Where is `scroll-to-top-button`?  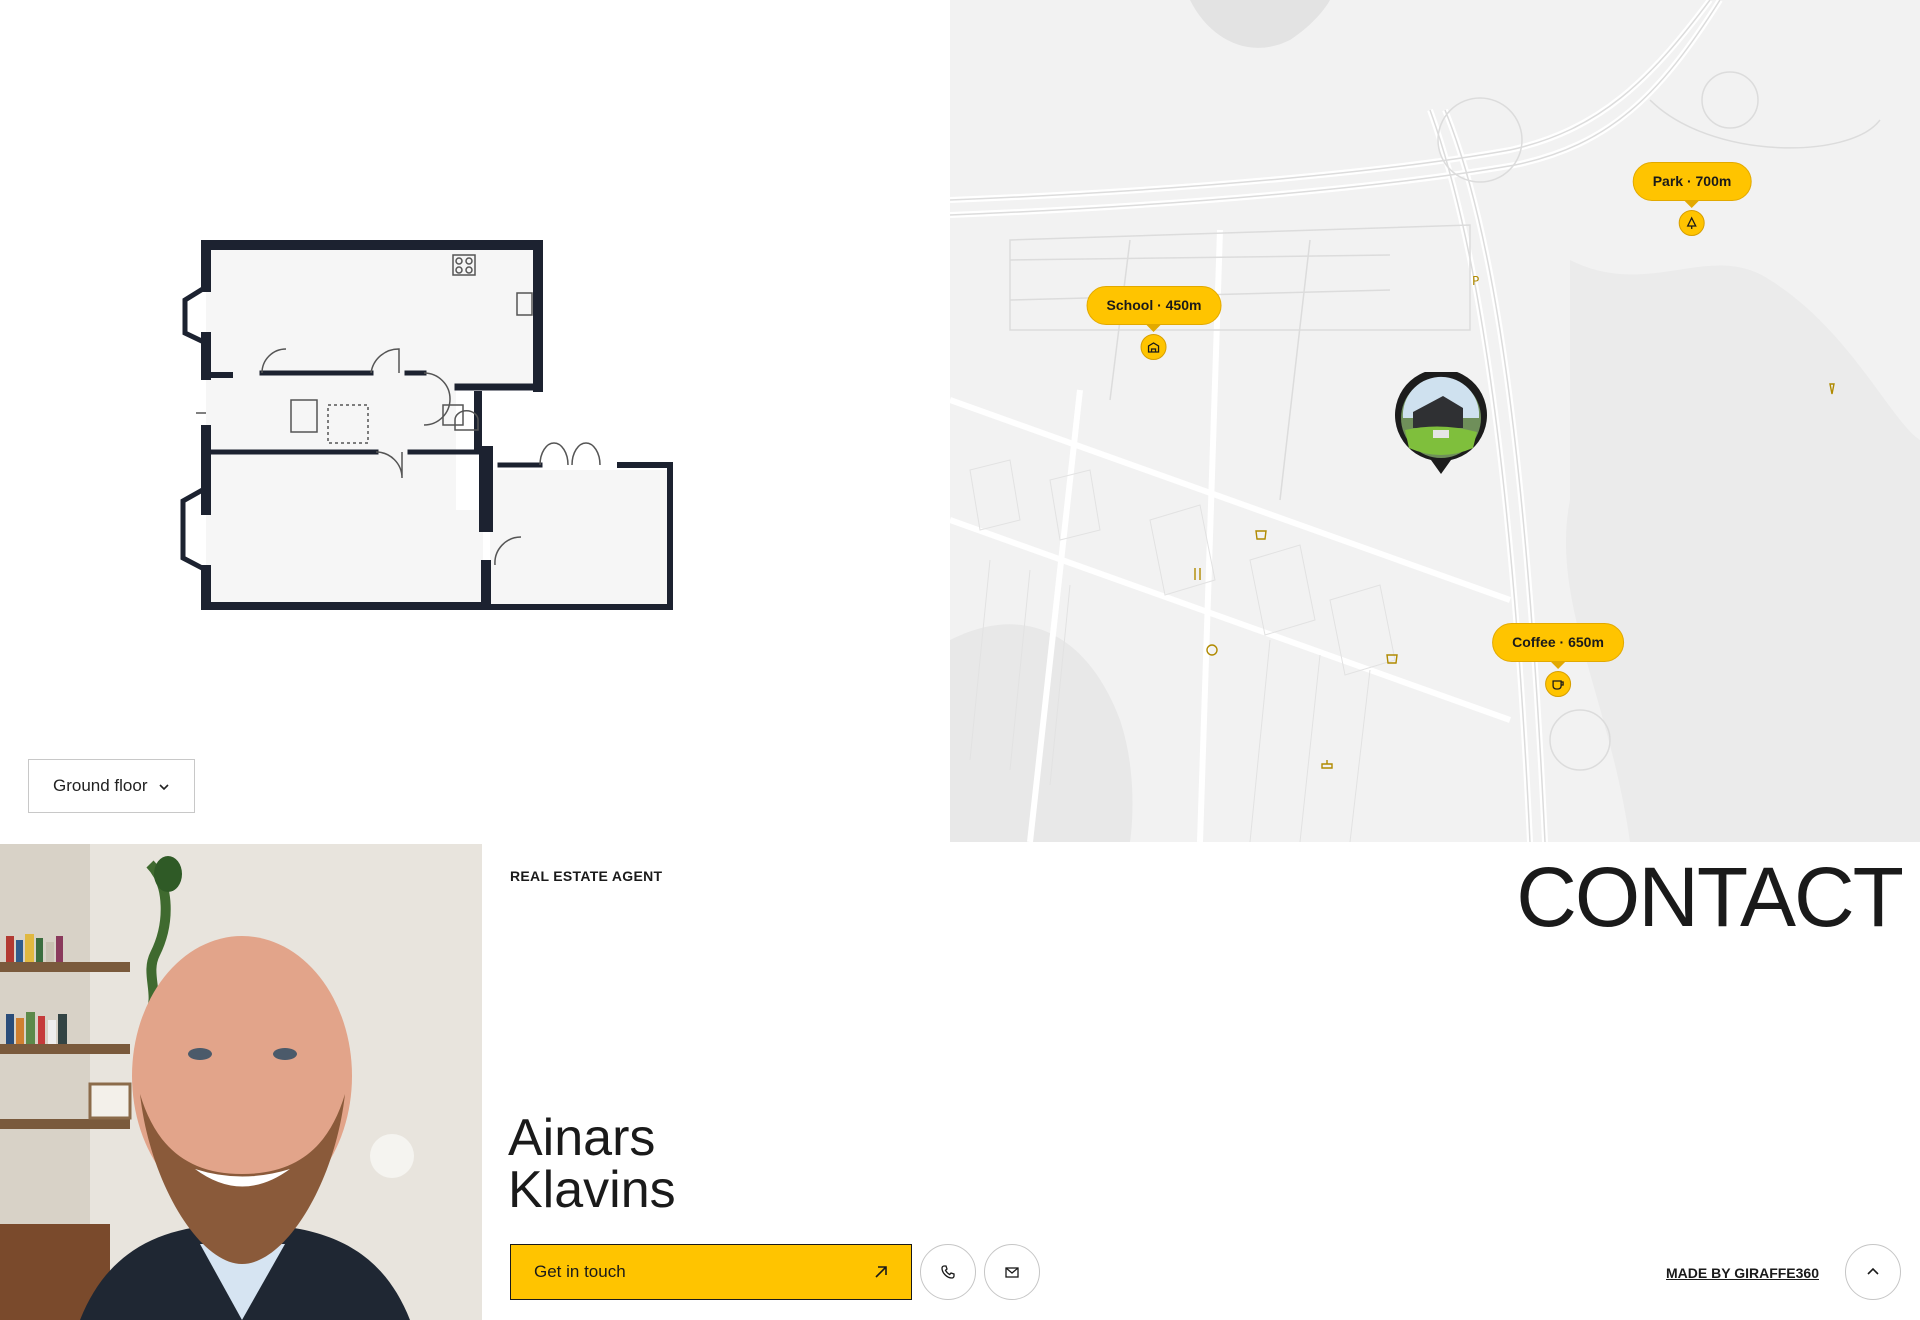
scroll-to-top-button is located at coordinates (1873, 1272).